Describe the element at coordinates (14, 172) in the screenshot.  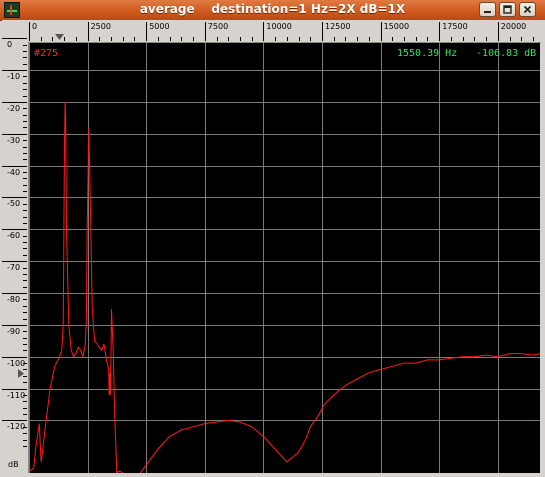
I see `db-tick-label: -40` at that location.